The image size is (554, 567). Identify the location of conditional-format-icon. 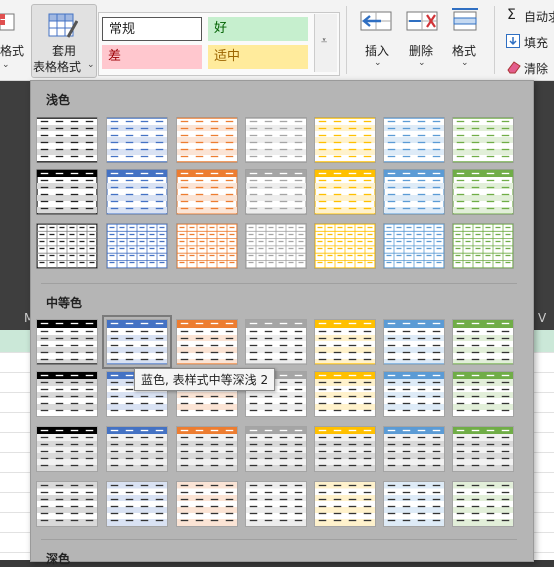
(8, 23).